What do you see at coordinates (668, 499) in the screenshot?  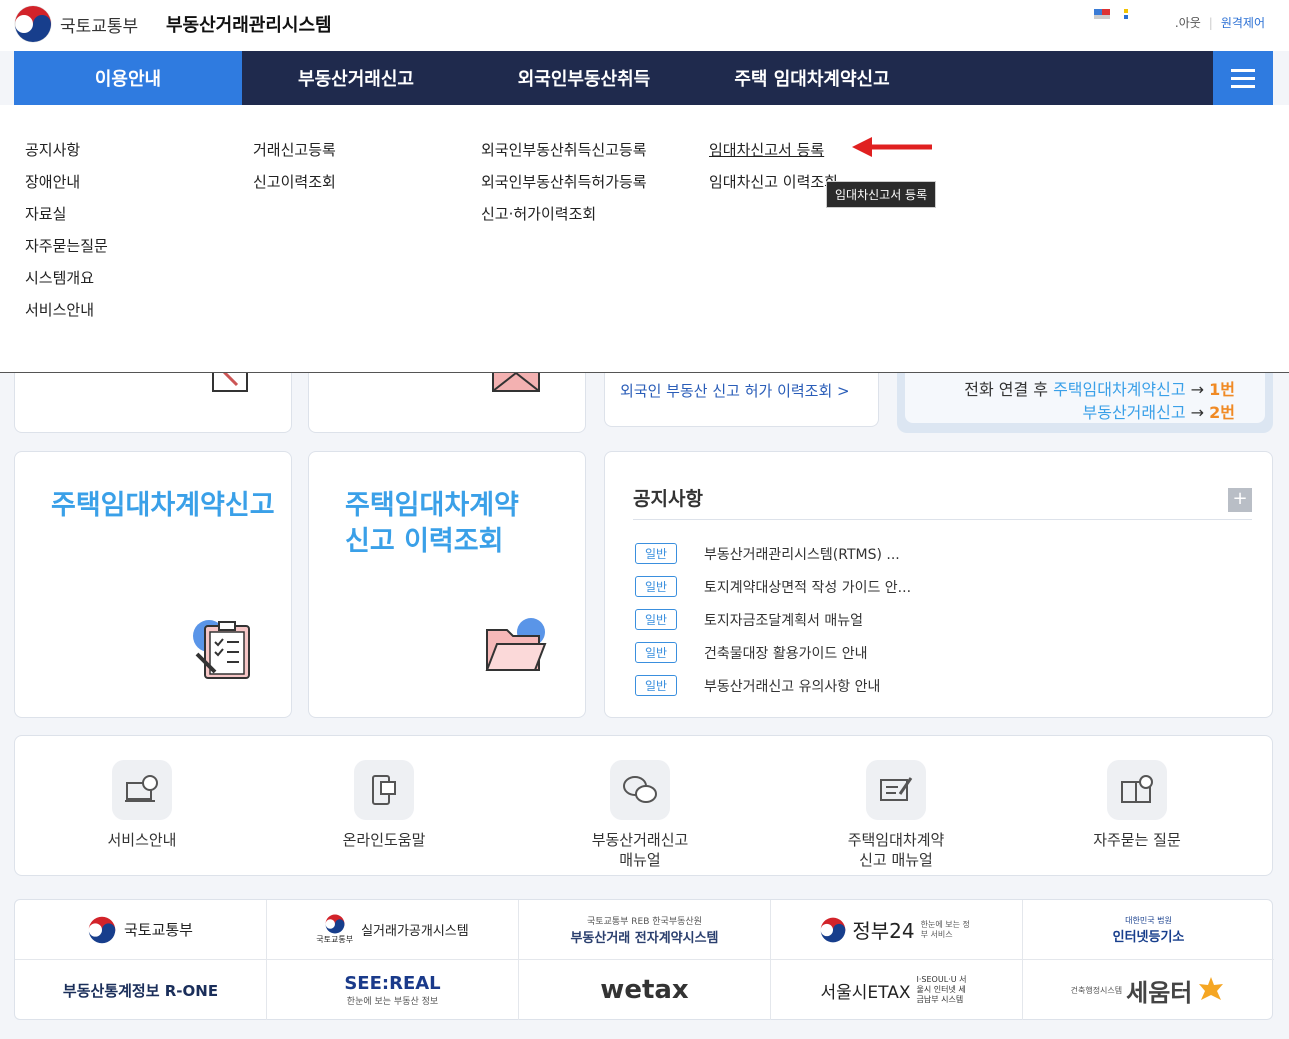 I see `notice-title: 공지사항` at bounding box center [668, 499].